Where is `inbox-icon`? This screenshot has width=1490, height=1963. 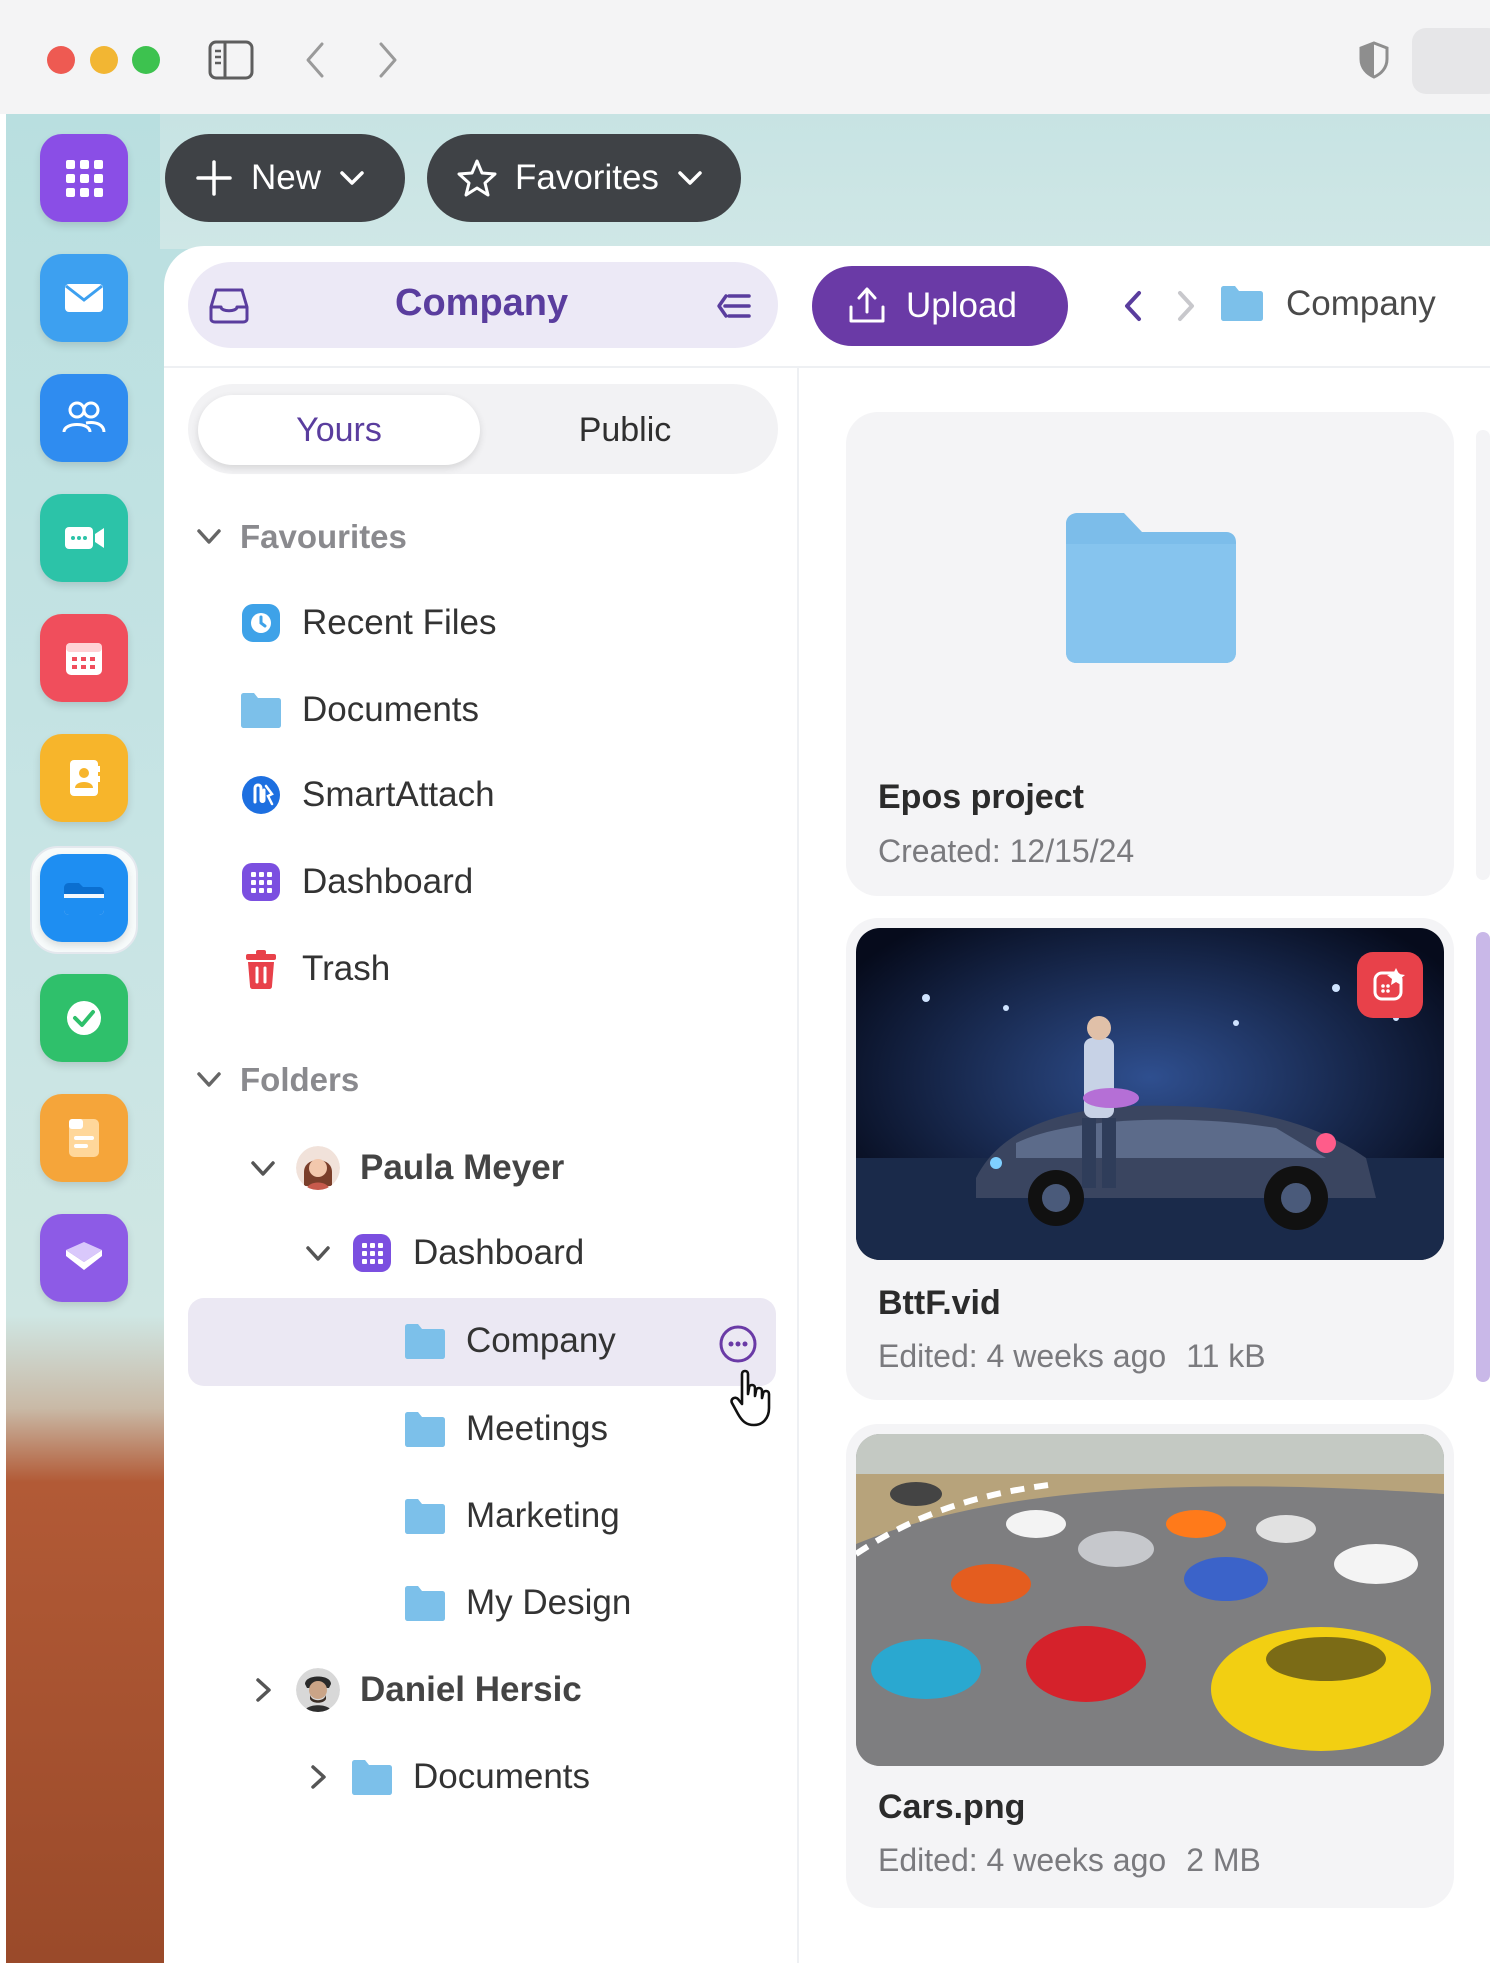
inbox-icon is located at coordinates (229, 306).